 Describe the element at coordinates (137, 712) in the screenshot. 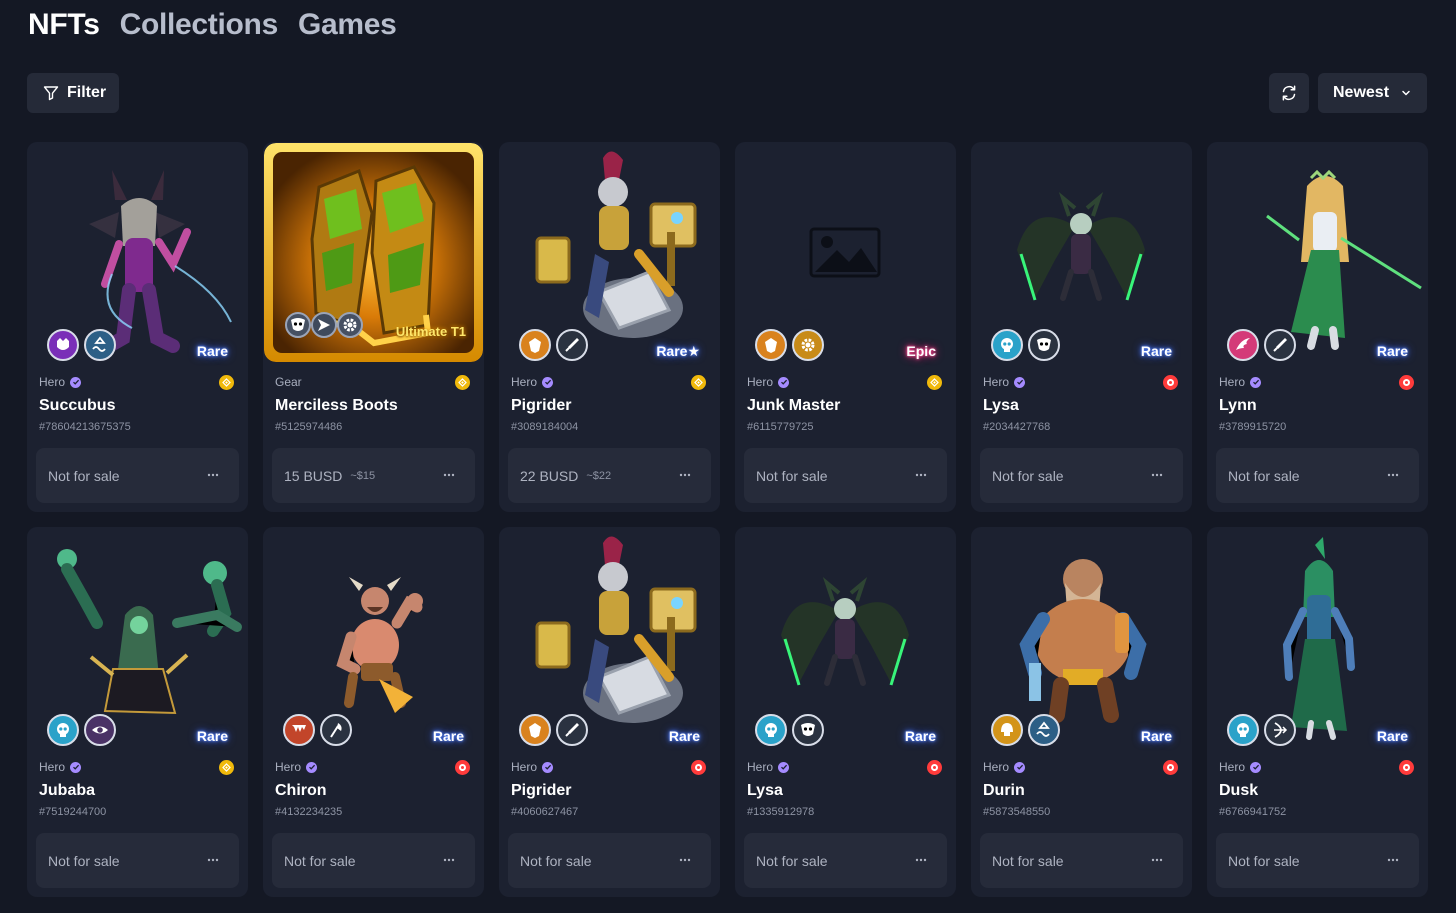

I see `nft-card: Rare Hero Jubaba #7519244700 Not for sale` at that location.